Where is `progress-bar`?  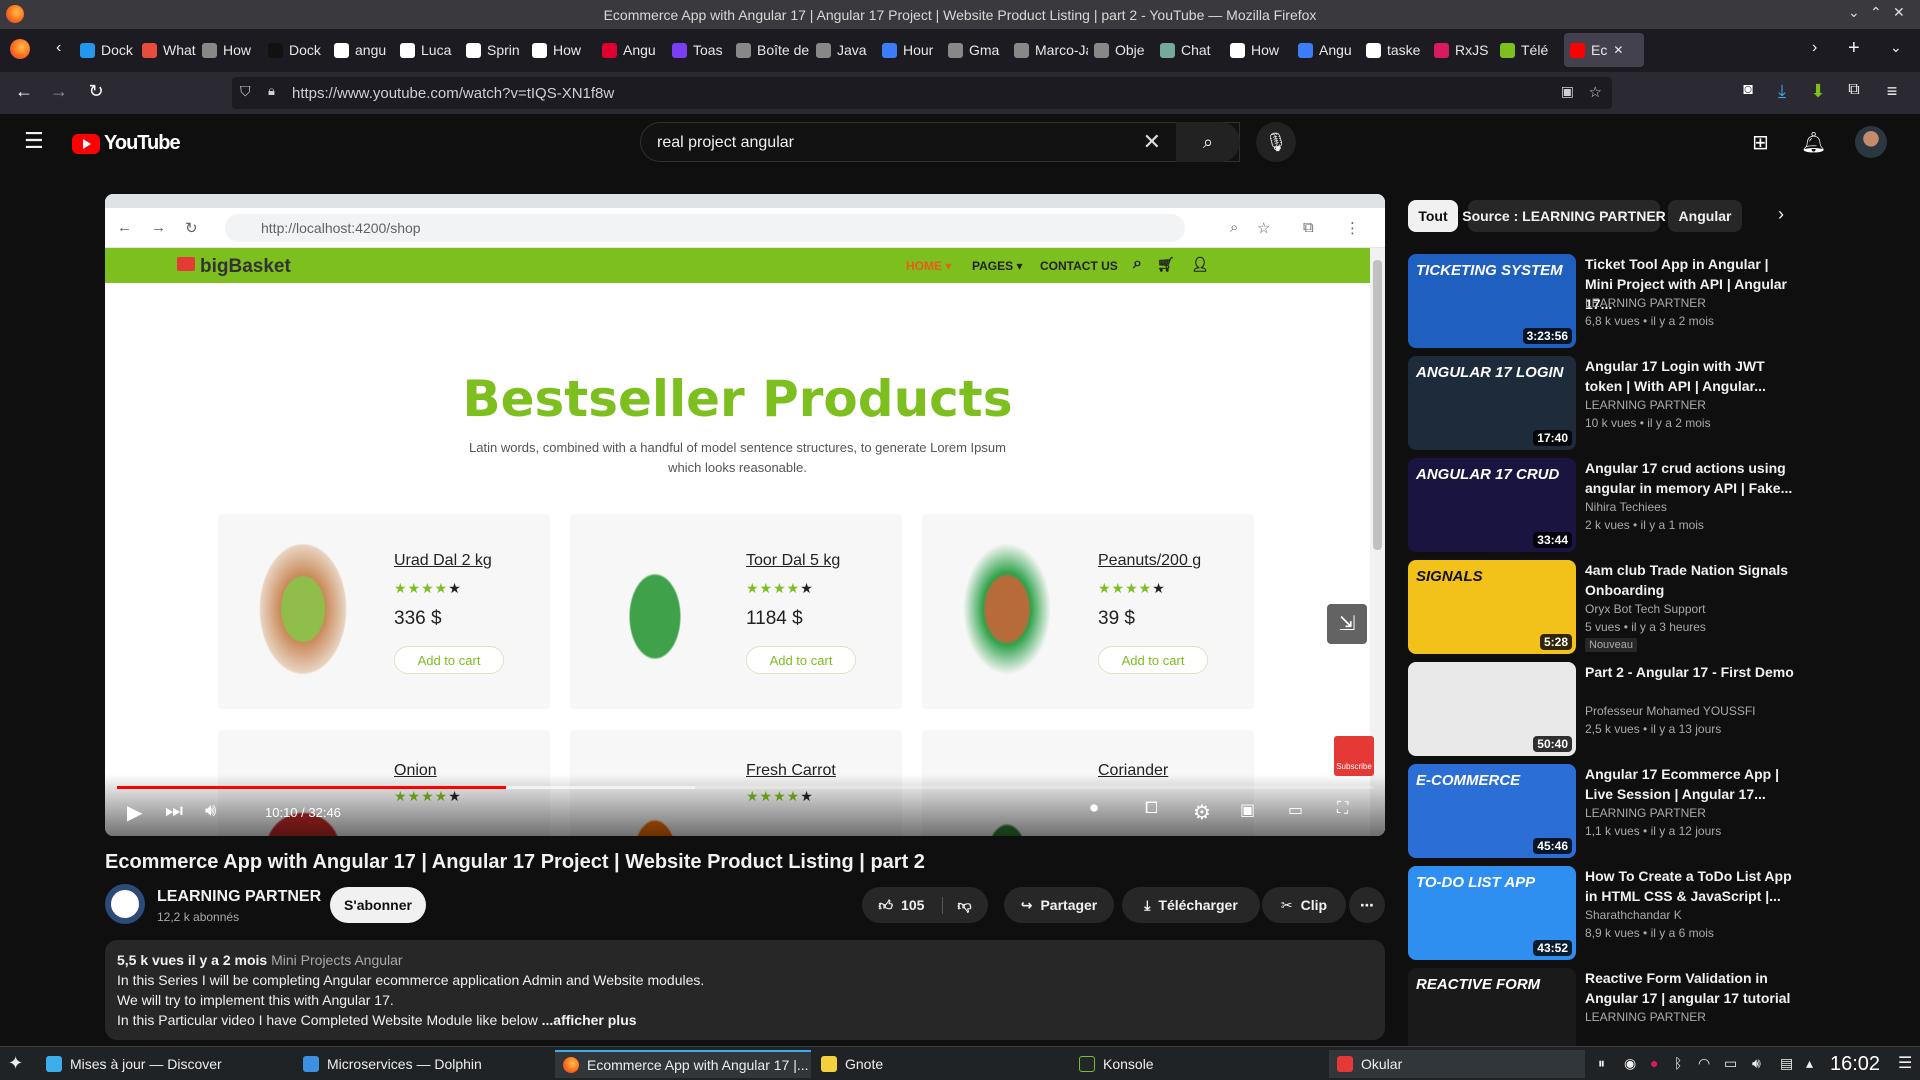
progress-bar is located at coordinates (745, 787).